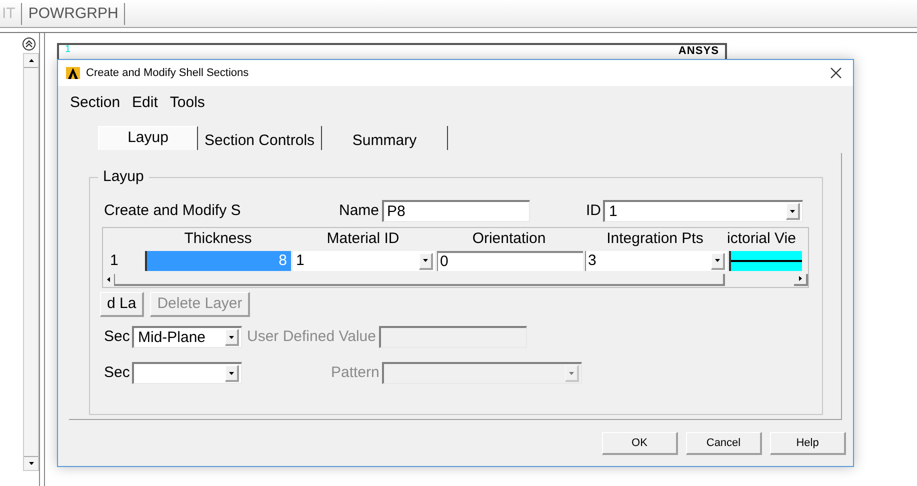 This screenshot has height=486, width=917. Describe the element at coordinates (724, 443) in the screenshot. I see `dialog-button: Cancel` at that location.